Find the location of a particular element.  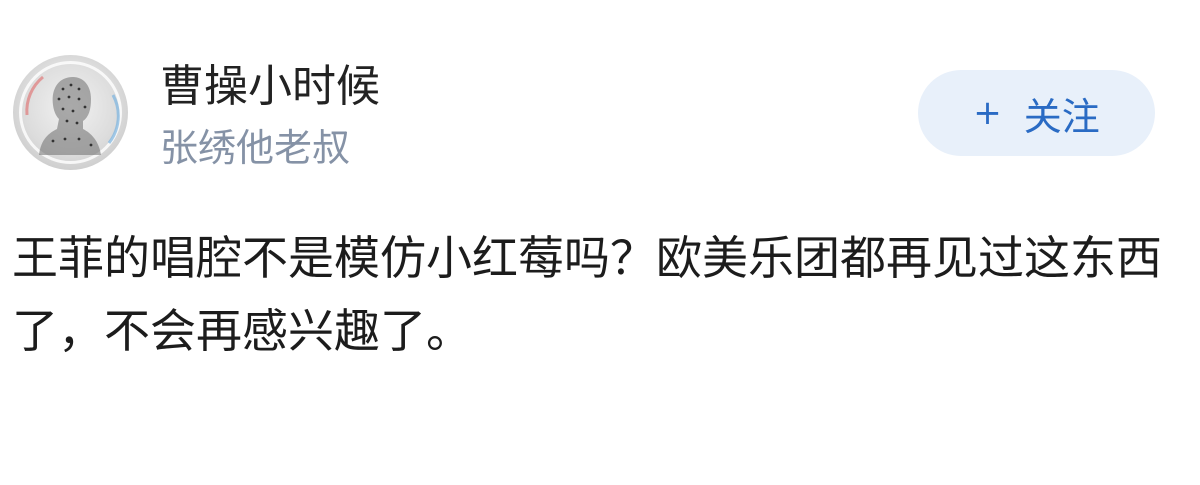

follow-button: + 关注 is located at coordinates (1036, 113).